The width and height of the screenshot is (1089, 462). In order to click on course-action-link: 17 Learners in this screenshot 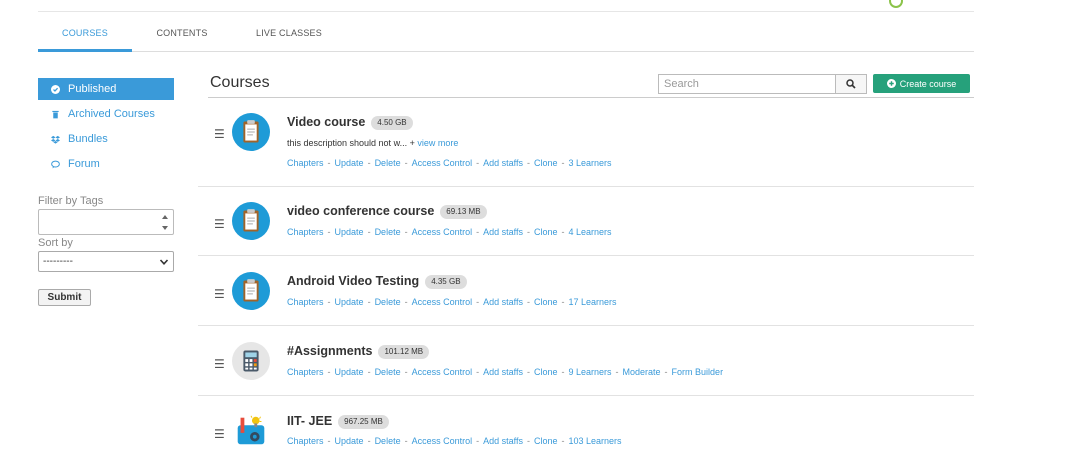, I will do `click(592, 302)`.